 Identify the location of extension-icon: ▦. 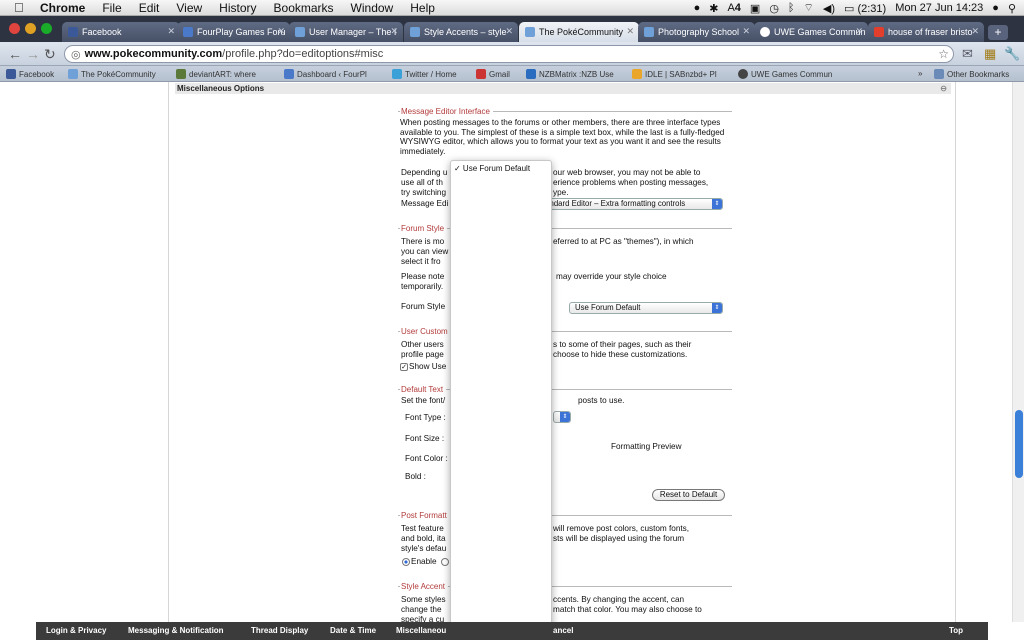
(990, 54).